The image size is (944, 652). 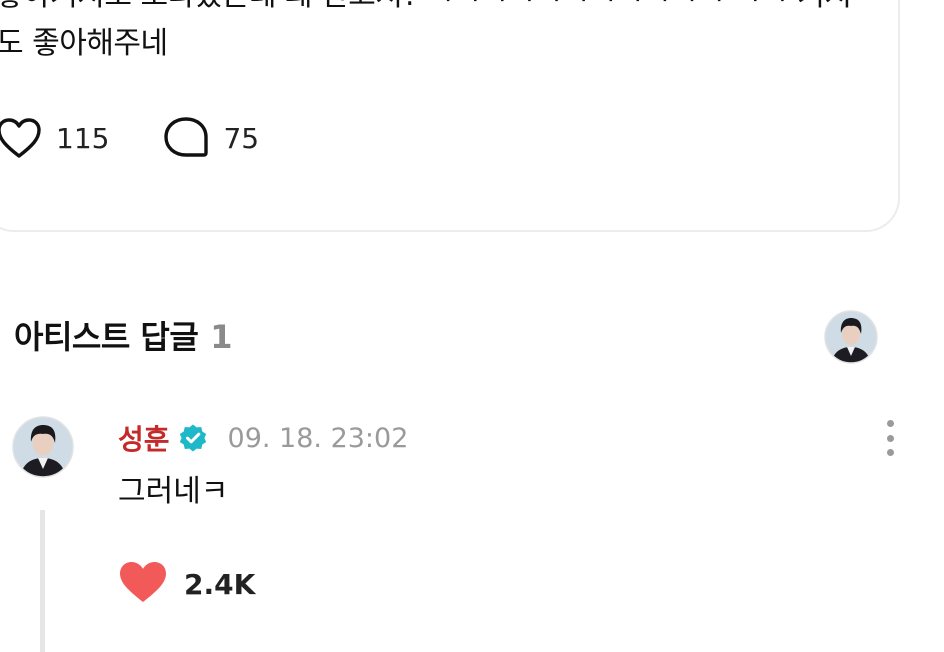 What do you see at coordinates (186, 138) in the screenshot?
I see `speech-bubble-icon` at bounding box center [186, 138].